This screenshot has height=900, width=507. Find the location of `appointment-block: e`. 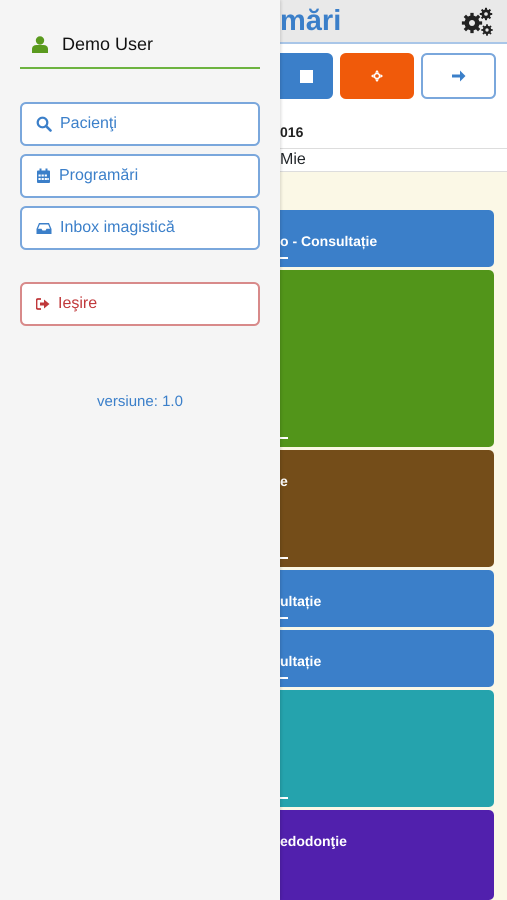

appointment-block: e is located at coordinates (387, 508).